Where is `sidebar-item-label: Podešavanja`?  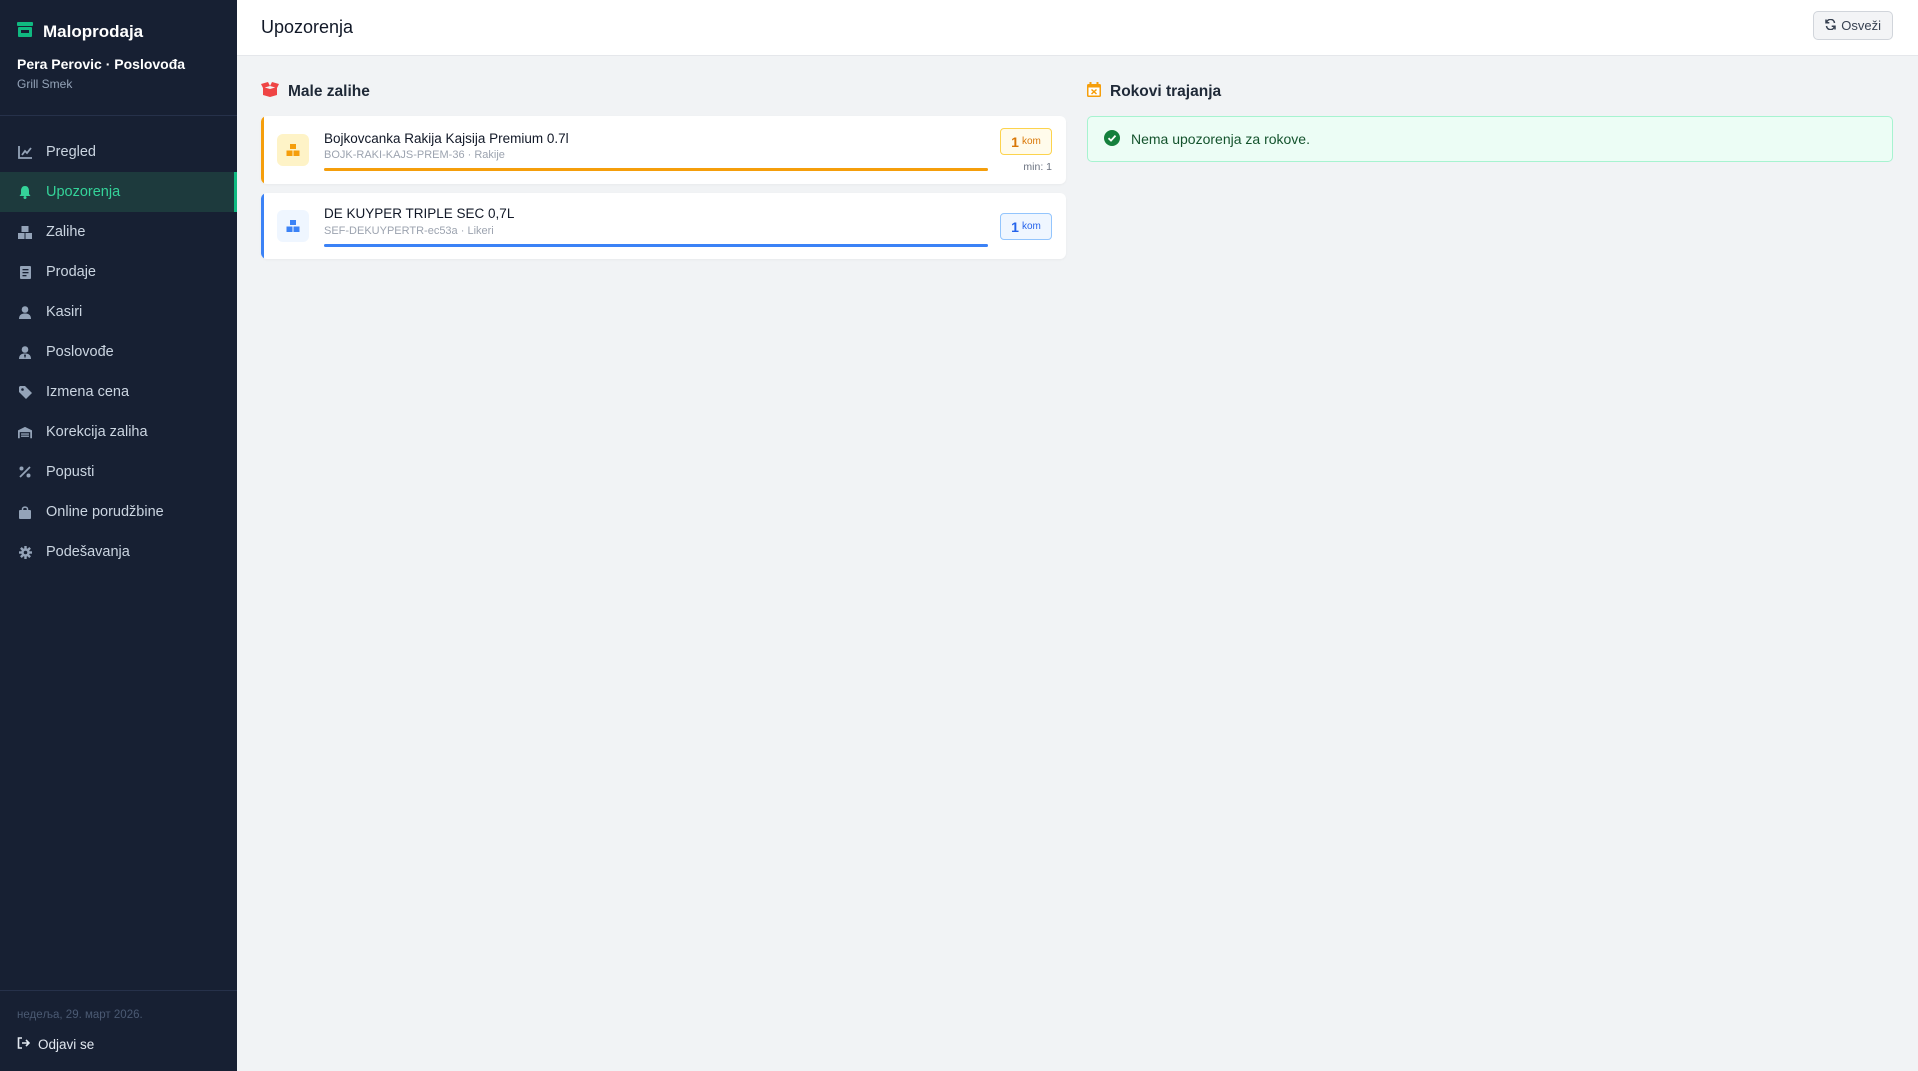
sidebar-item-label: Podešavanja is located at coordinates (88, 552).